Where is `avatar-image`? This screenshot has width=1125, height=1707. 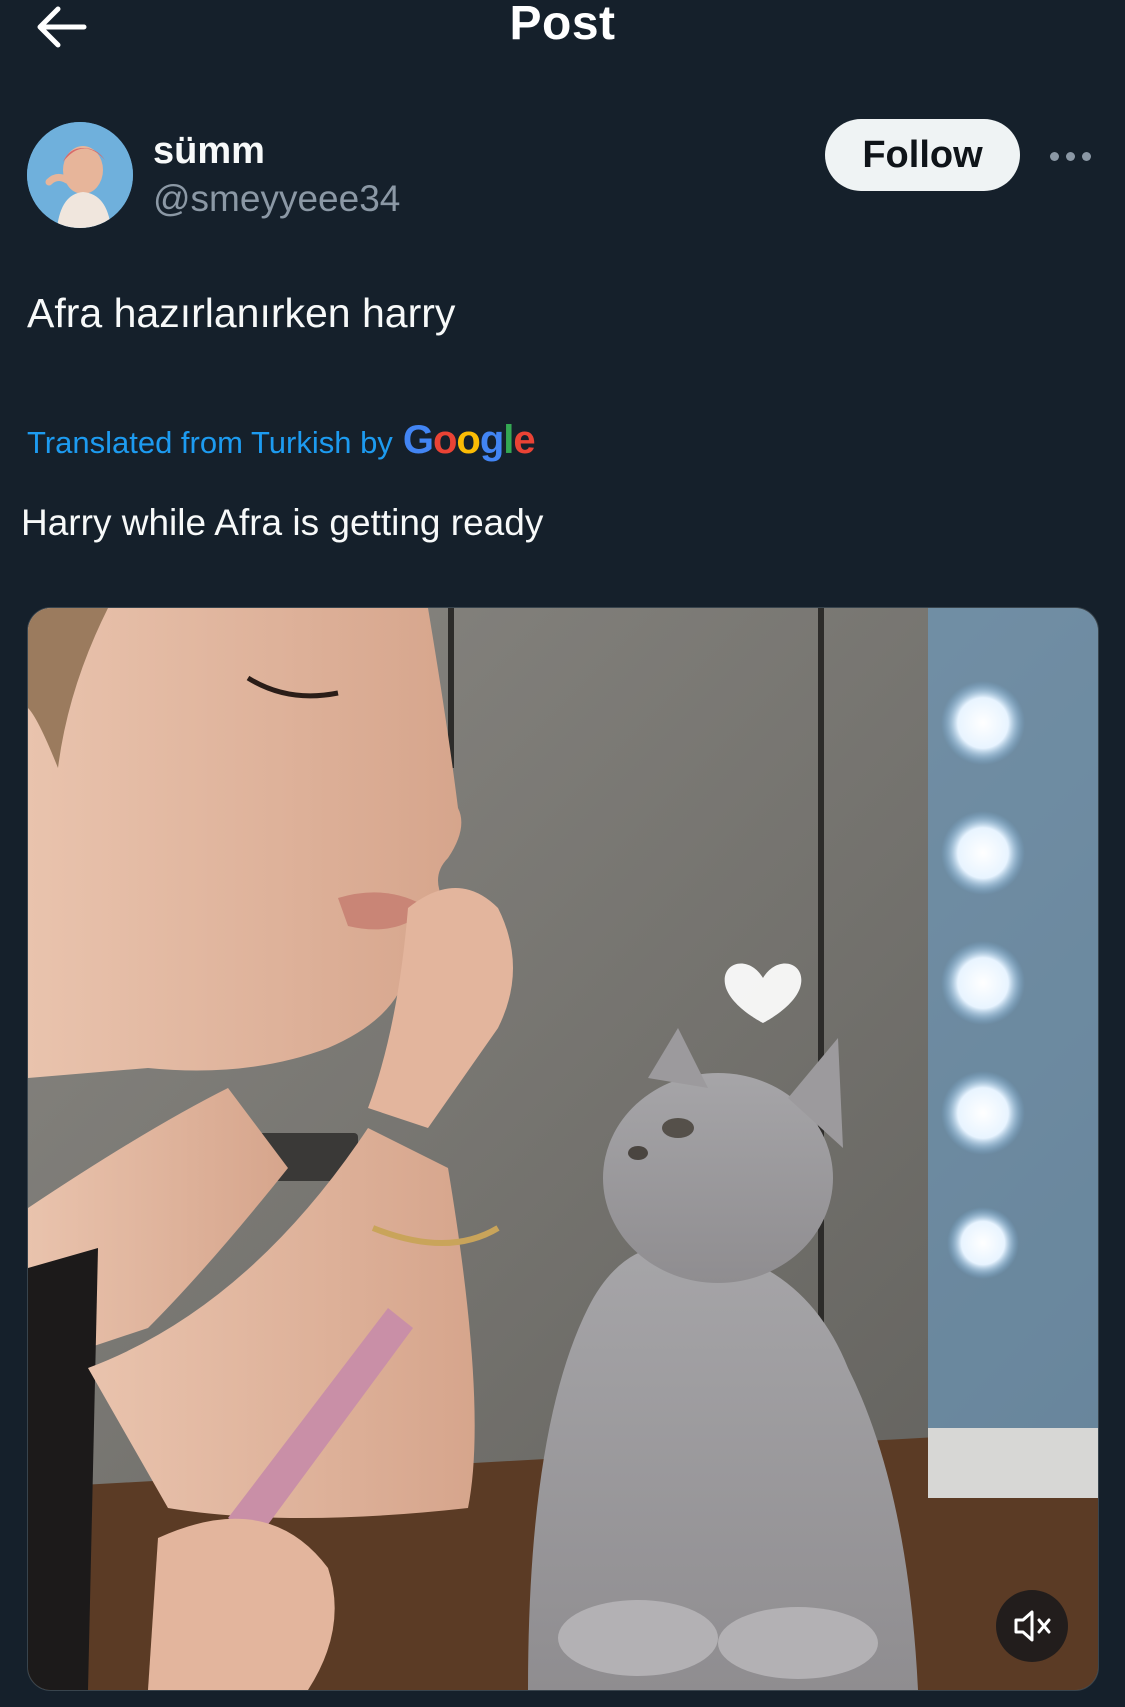
avatar-image is located at coordinates (80, 175).